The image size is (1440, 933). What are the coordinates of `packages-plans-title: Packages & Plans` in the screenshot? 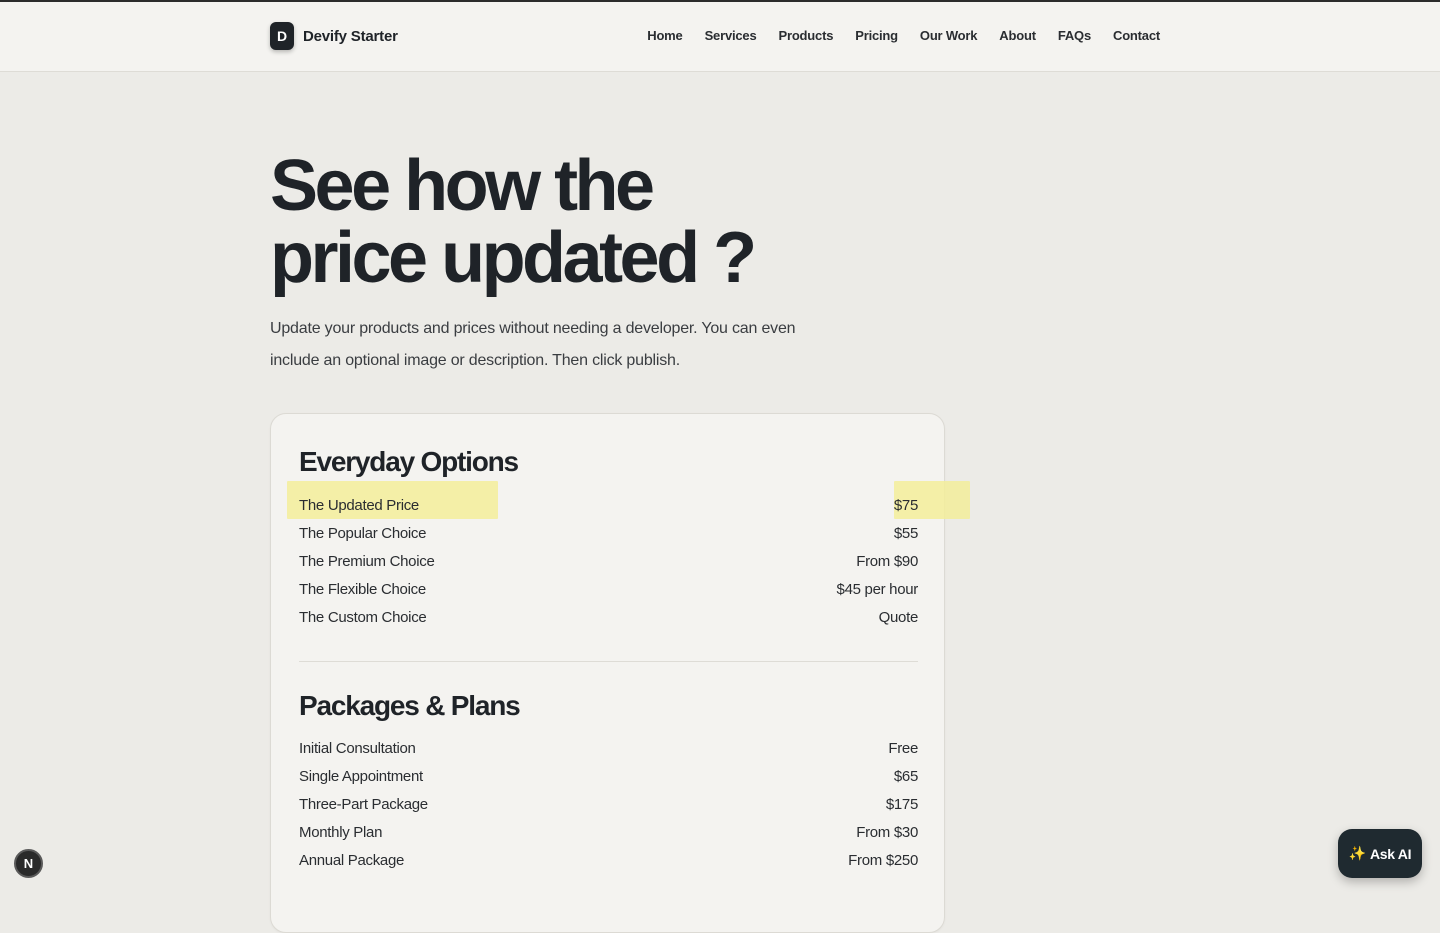 It's located at (410, 705).